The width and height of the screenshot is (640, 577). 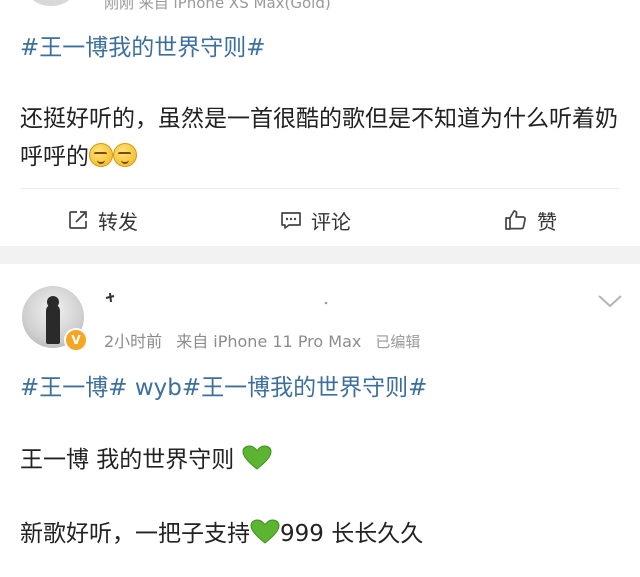 What do you see at coordinates (118, 221) in the screenshot?
I see `share-label: 转发` at bounding box center [118, 221].